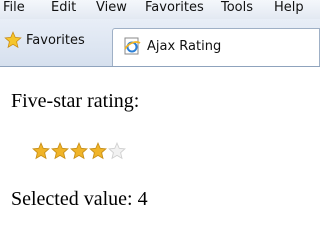  Describe the element at coordinates (237, 8) in the screenshot. I see `menu-tools: Tools` at that location.